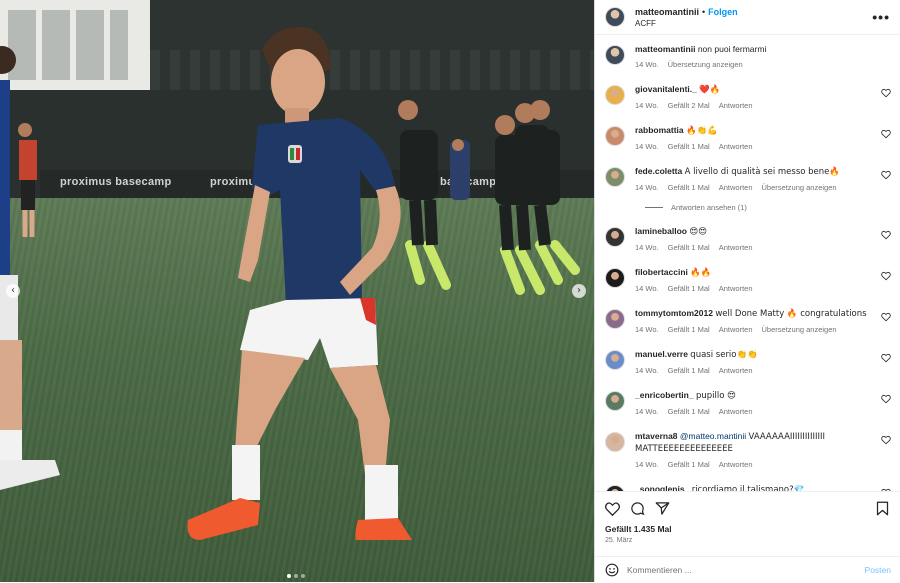  I want to click on comment-username: giovanitalenti._, so click(666, 89).